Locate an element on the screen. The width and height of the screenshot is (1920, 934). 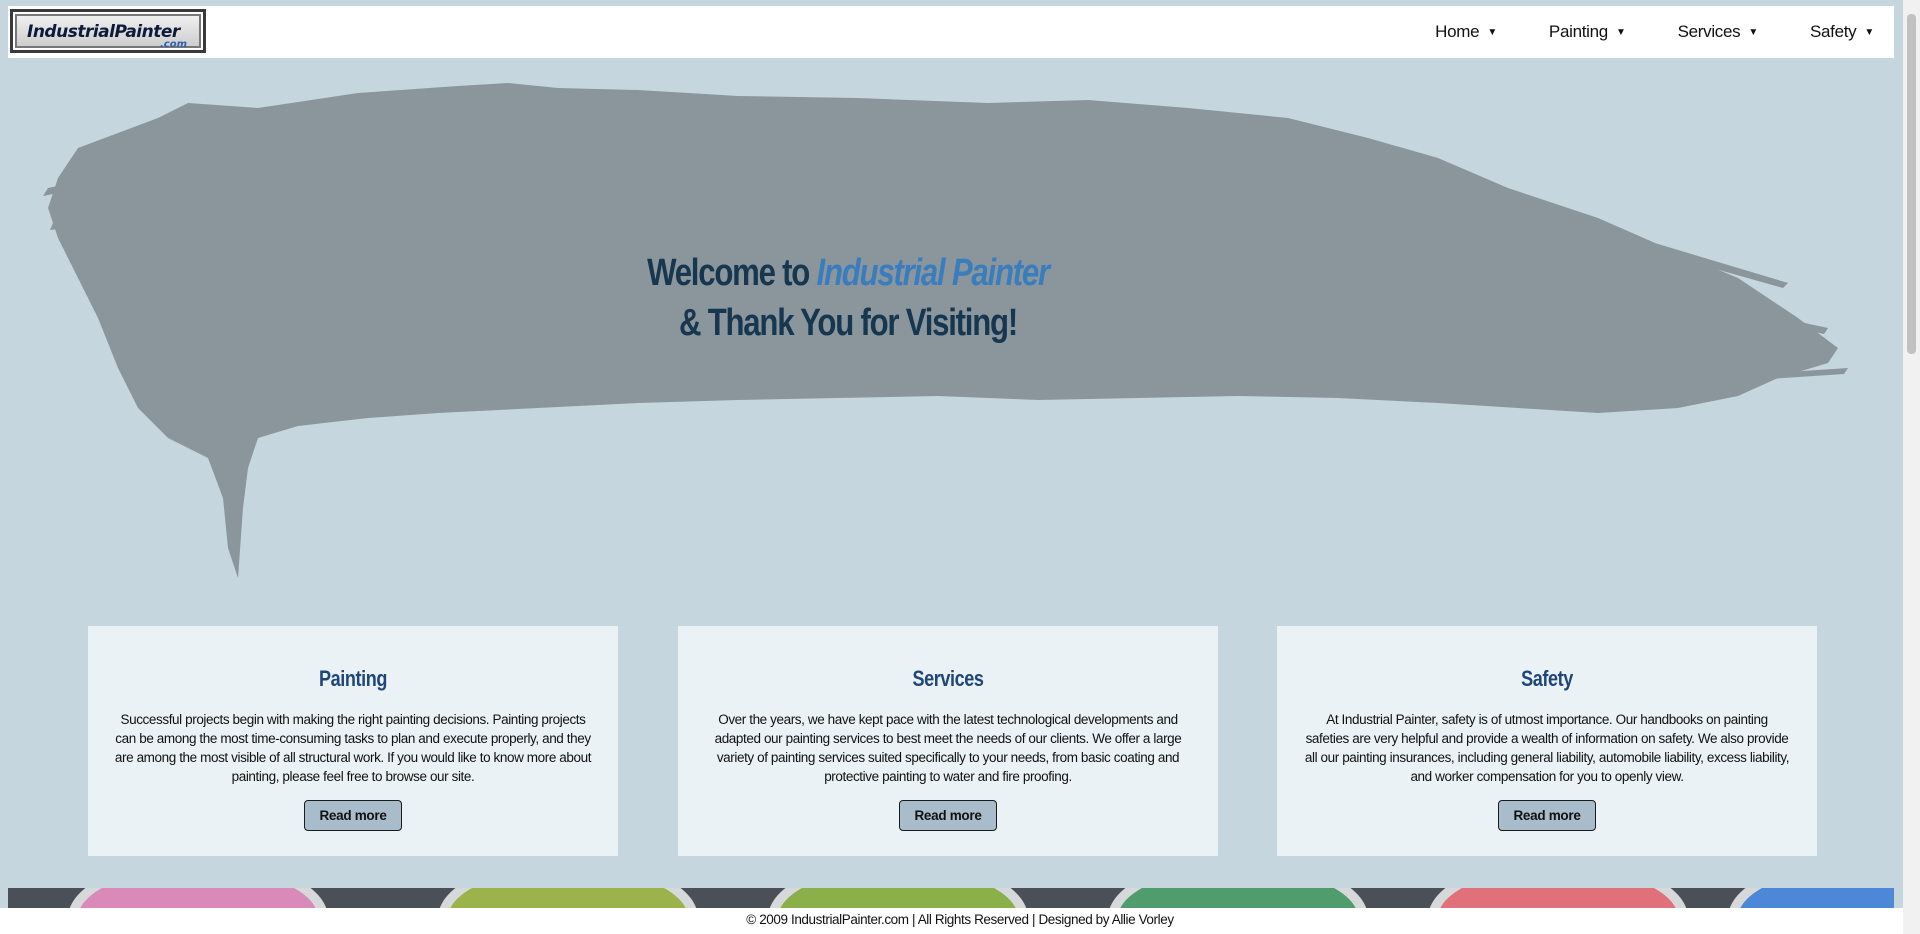
main-nav: Home ▼ Painting ▼ Services ▼ Safety ▼ is located at coordinates (1628, 32).